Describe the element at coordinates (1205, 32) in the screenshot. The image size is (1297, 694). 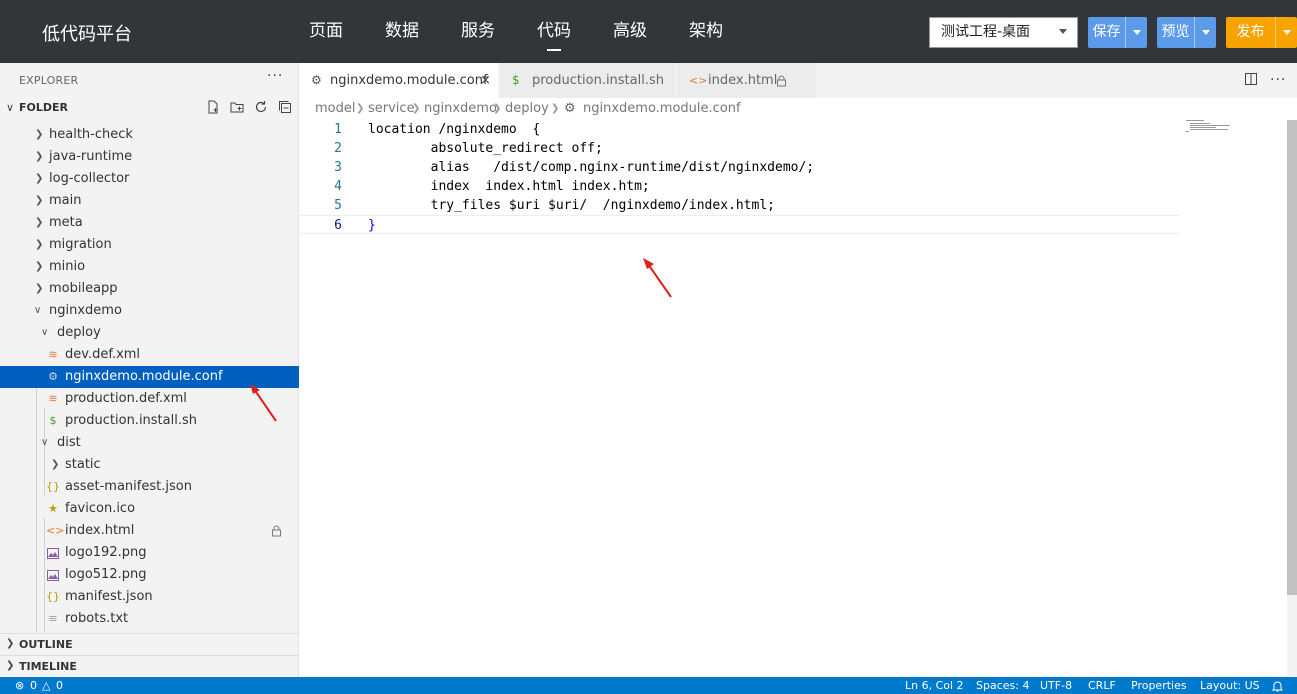
I see `preview-dropdown-icon` at that location.